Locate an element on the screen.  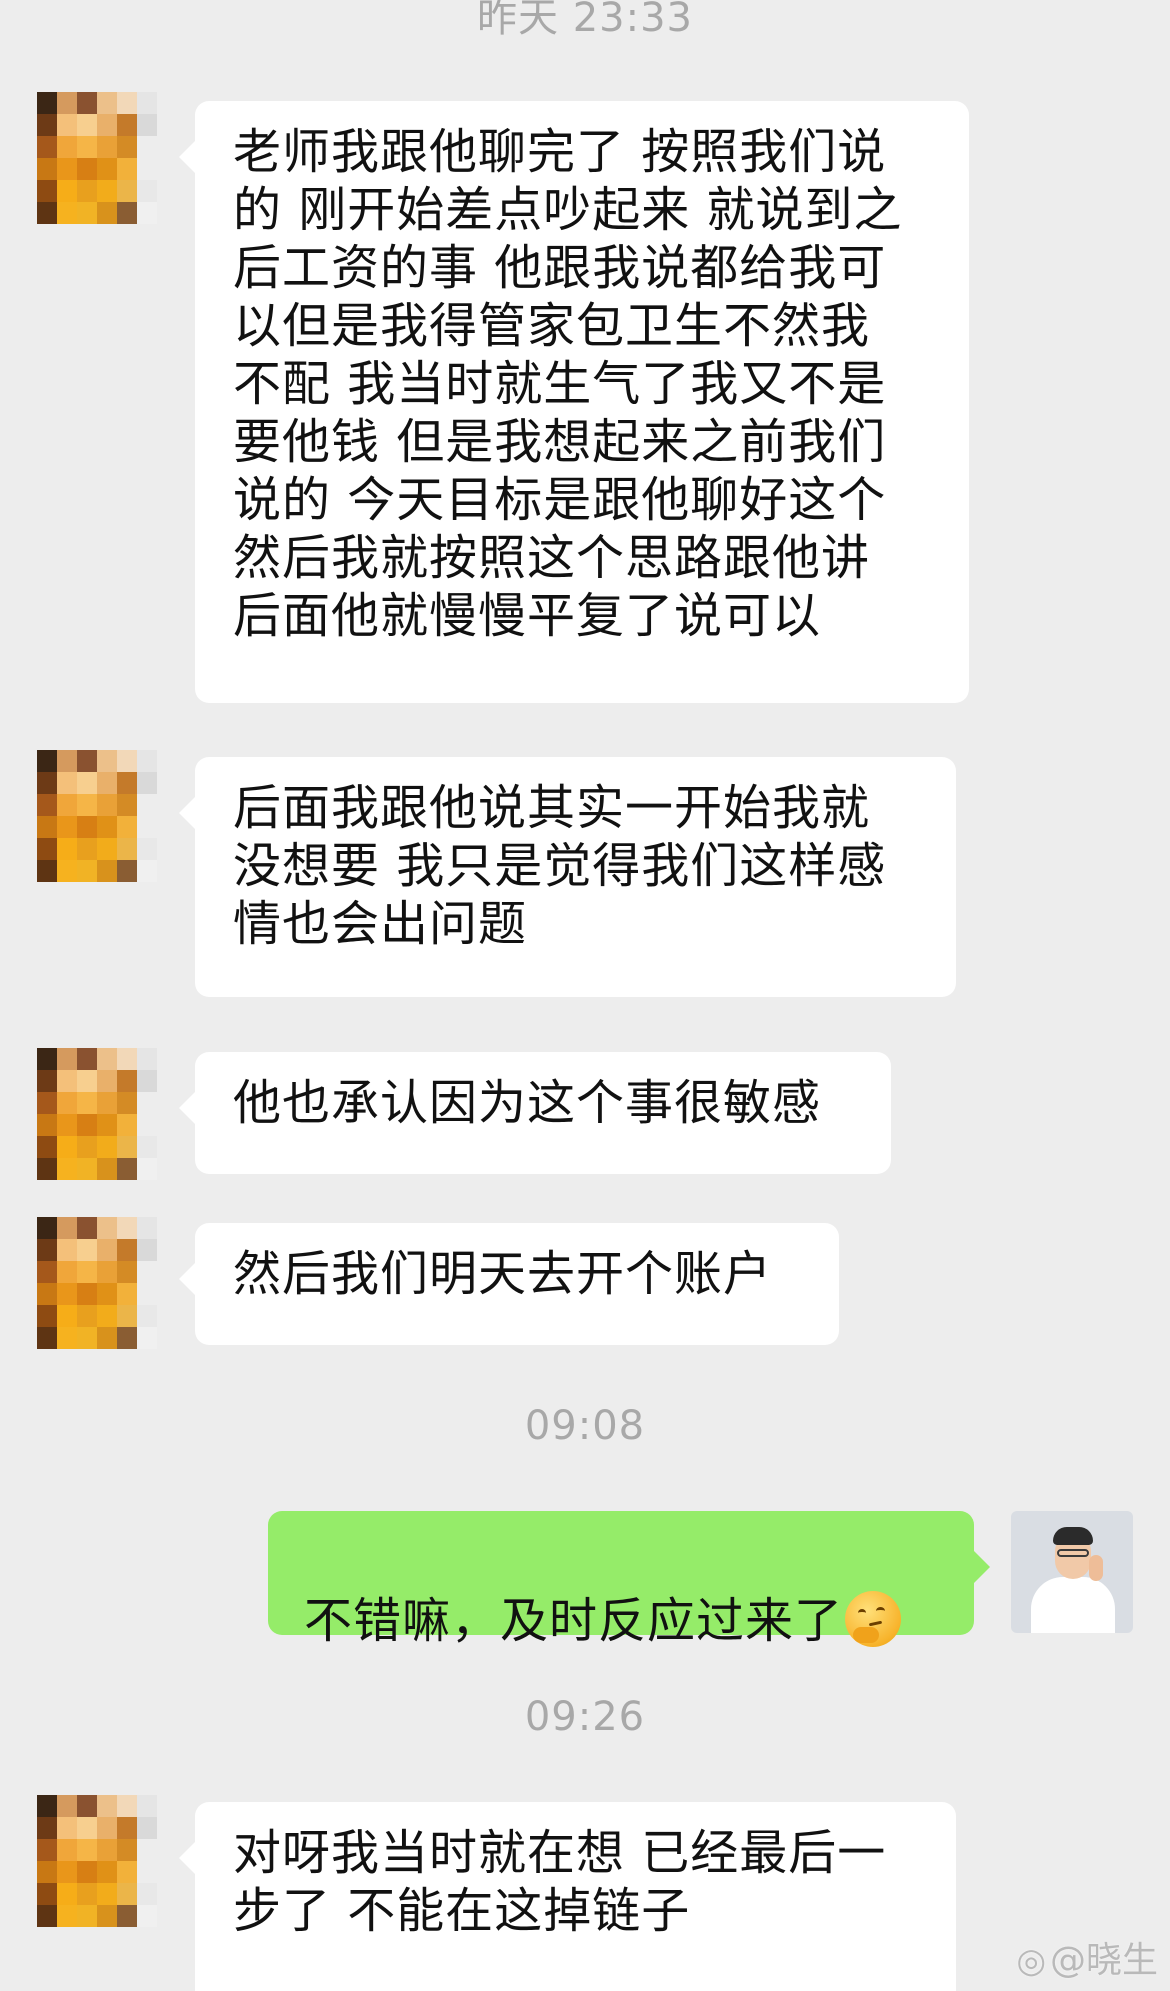
watermark: ◎ @晓生 is located at coordinates (1087, 1961).